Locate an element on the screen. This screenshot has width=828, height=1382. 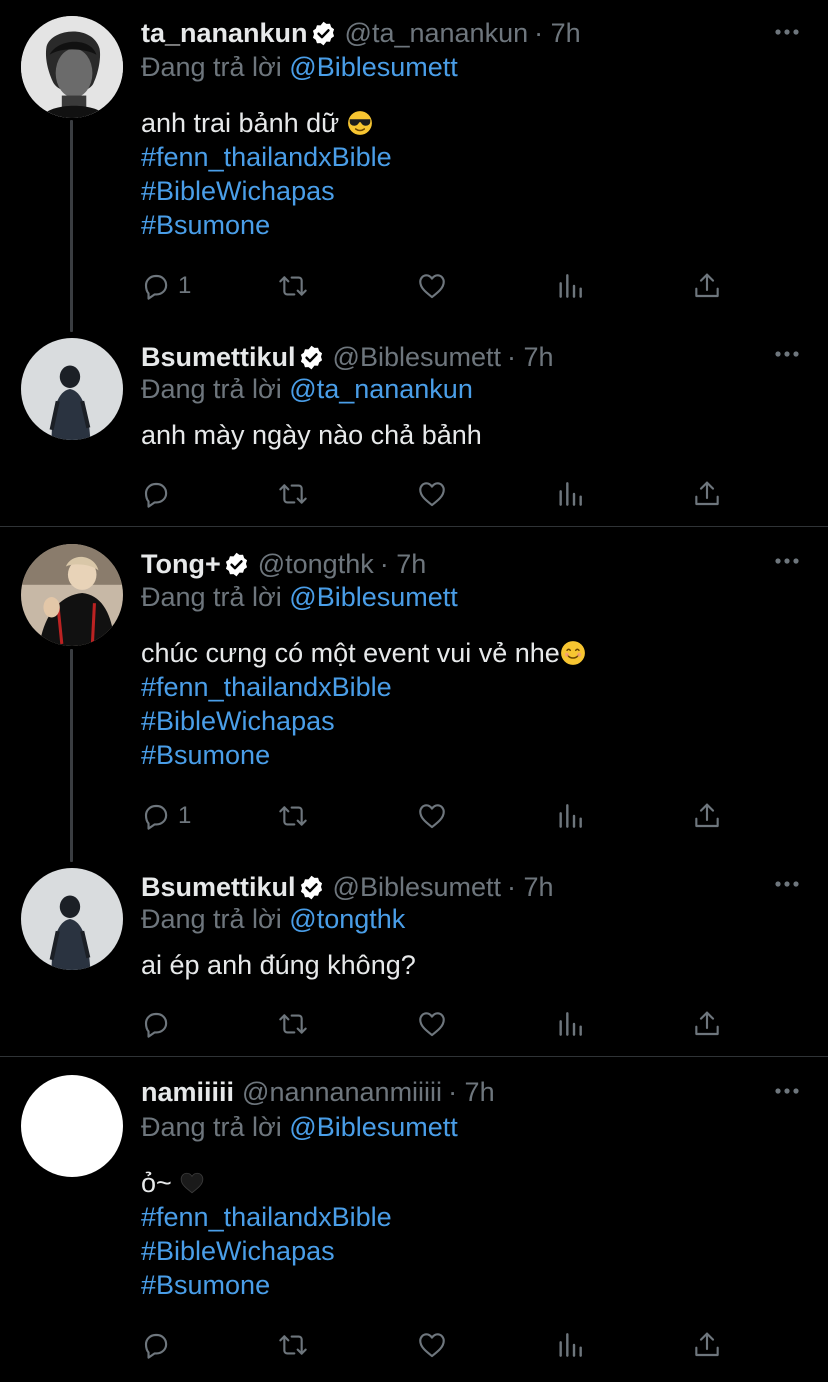
retweet-icon is located at coordinates (293, 286).